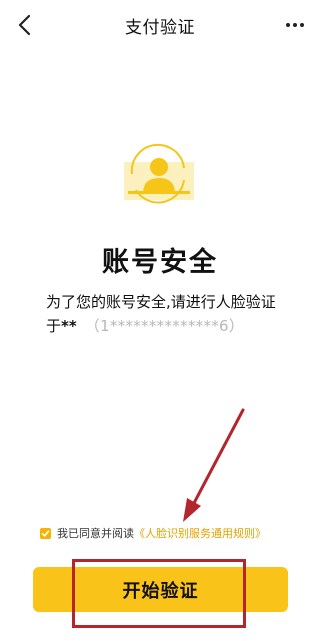 The height and width of the screenshot is (641, 320). I want to click on service-rules-link: 《人脸识别服务通用规则》, so click(200, 533).